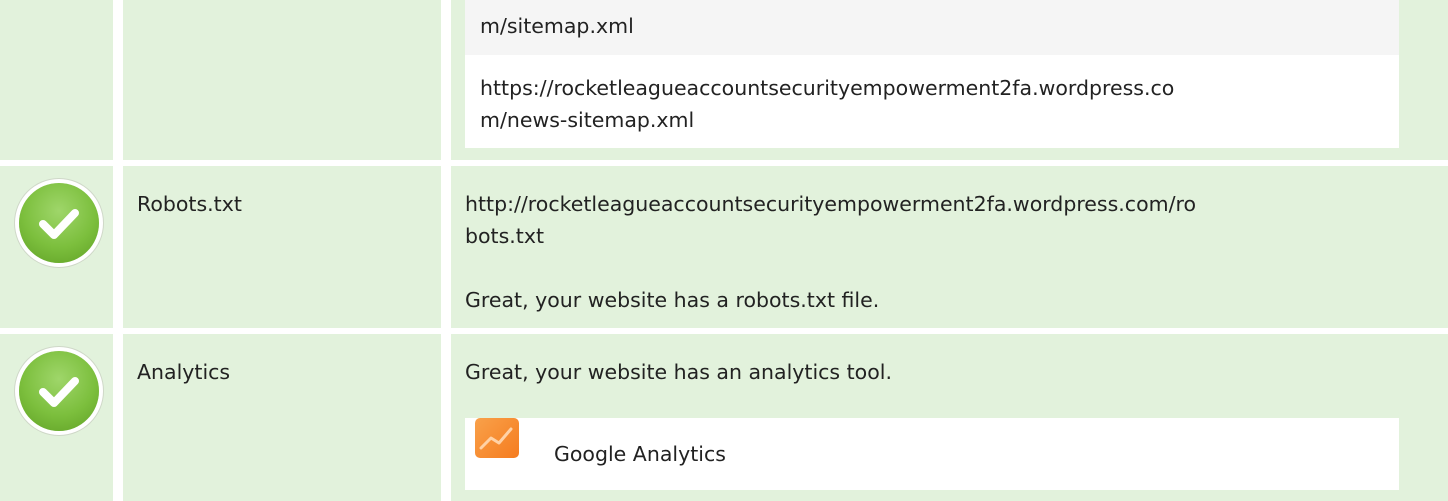  I want to click on analytics-label: Analytics, so click(184, 372).